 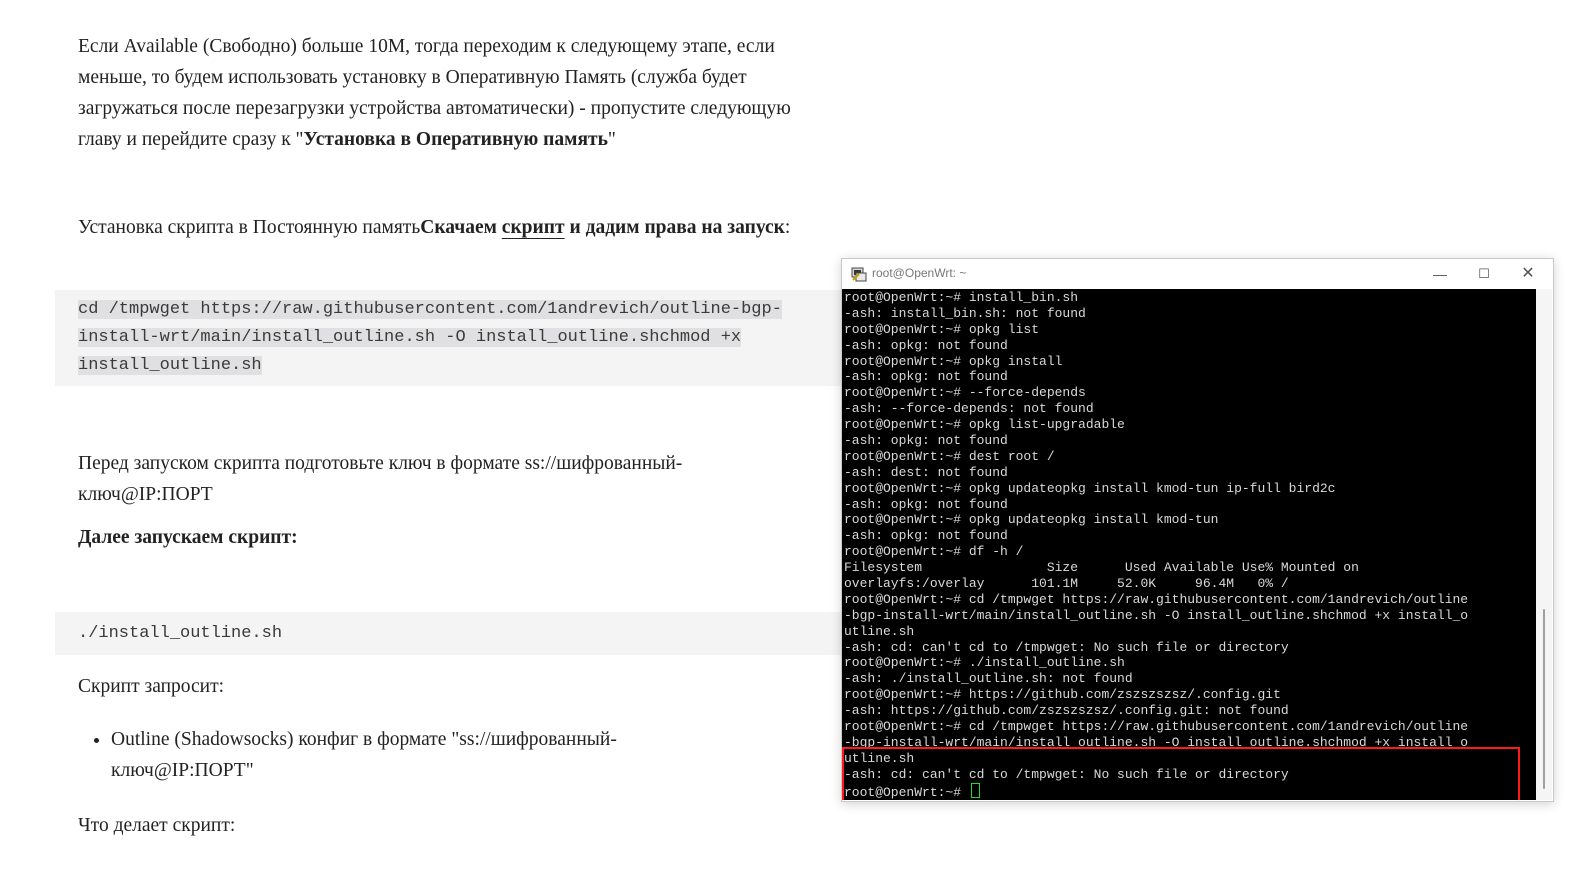 I want to click on terminal-line: root@OpenWrt:~# install_bin.sh, so click(x=961, y=297).